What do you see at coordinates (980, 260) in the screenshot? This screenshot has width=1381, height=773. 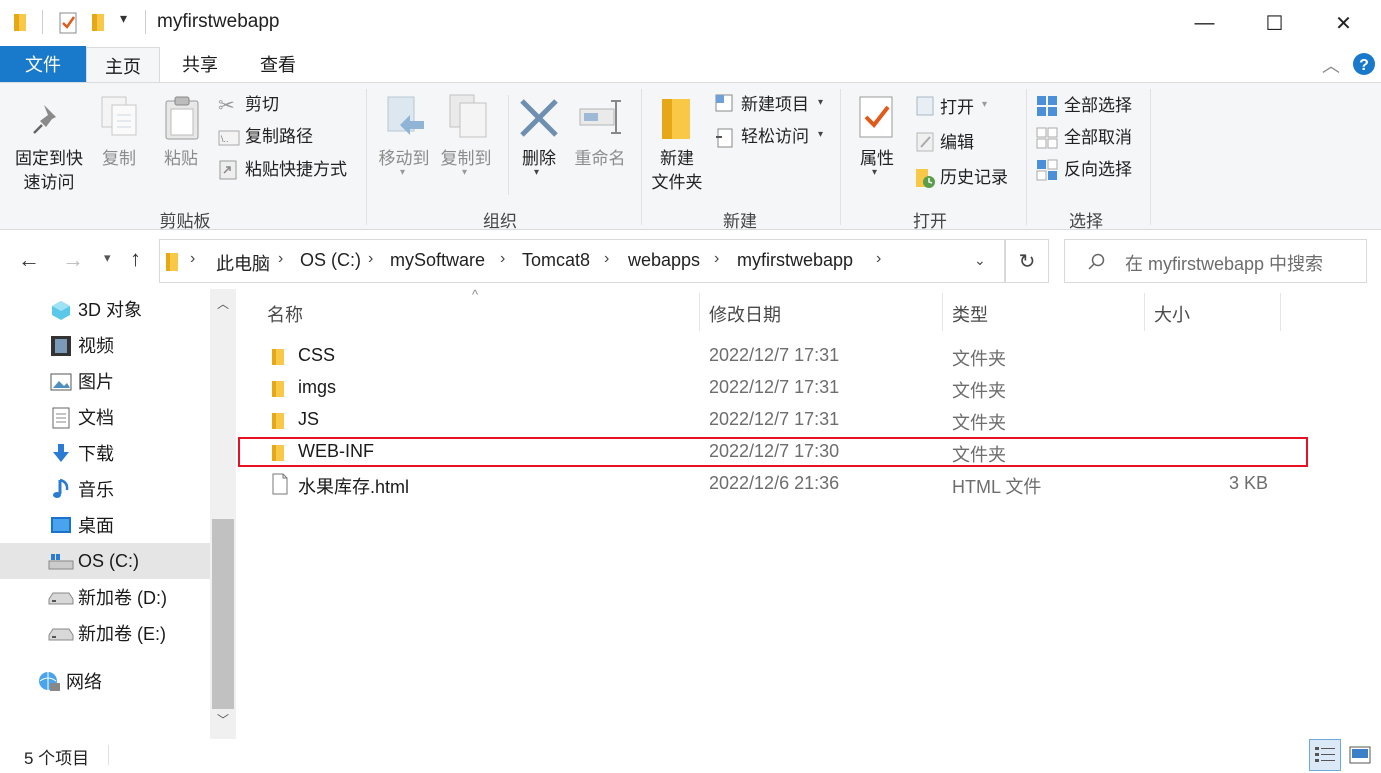 I see `address-history-dropdown-icon: ⌄` at bounding box center [980, 260].